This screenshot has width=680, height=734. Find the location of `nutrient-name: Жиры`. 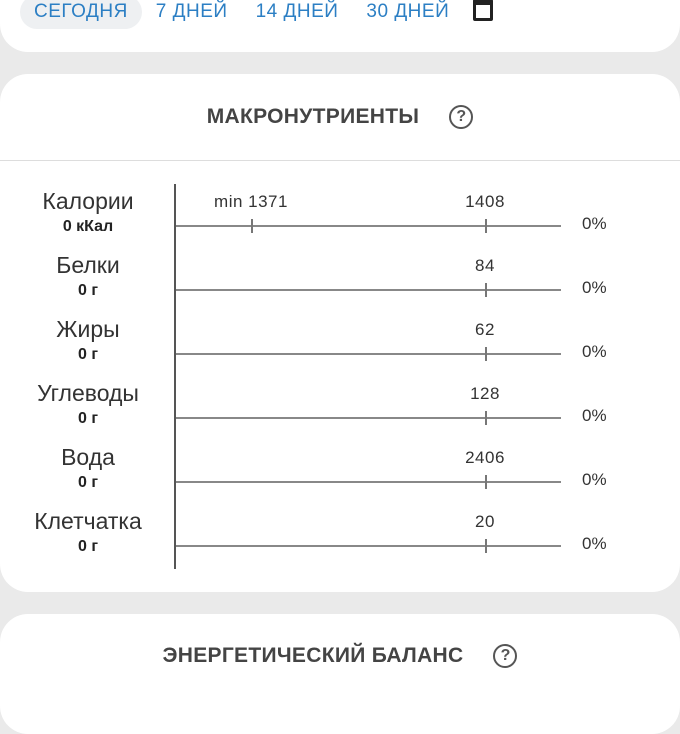

nutrient-name: Жиры is located at coordinates (88, 329).